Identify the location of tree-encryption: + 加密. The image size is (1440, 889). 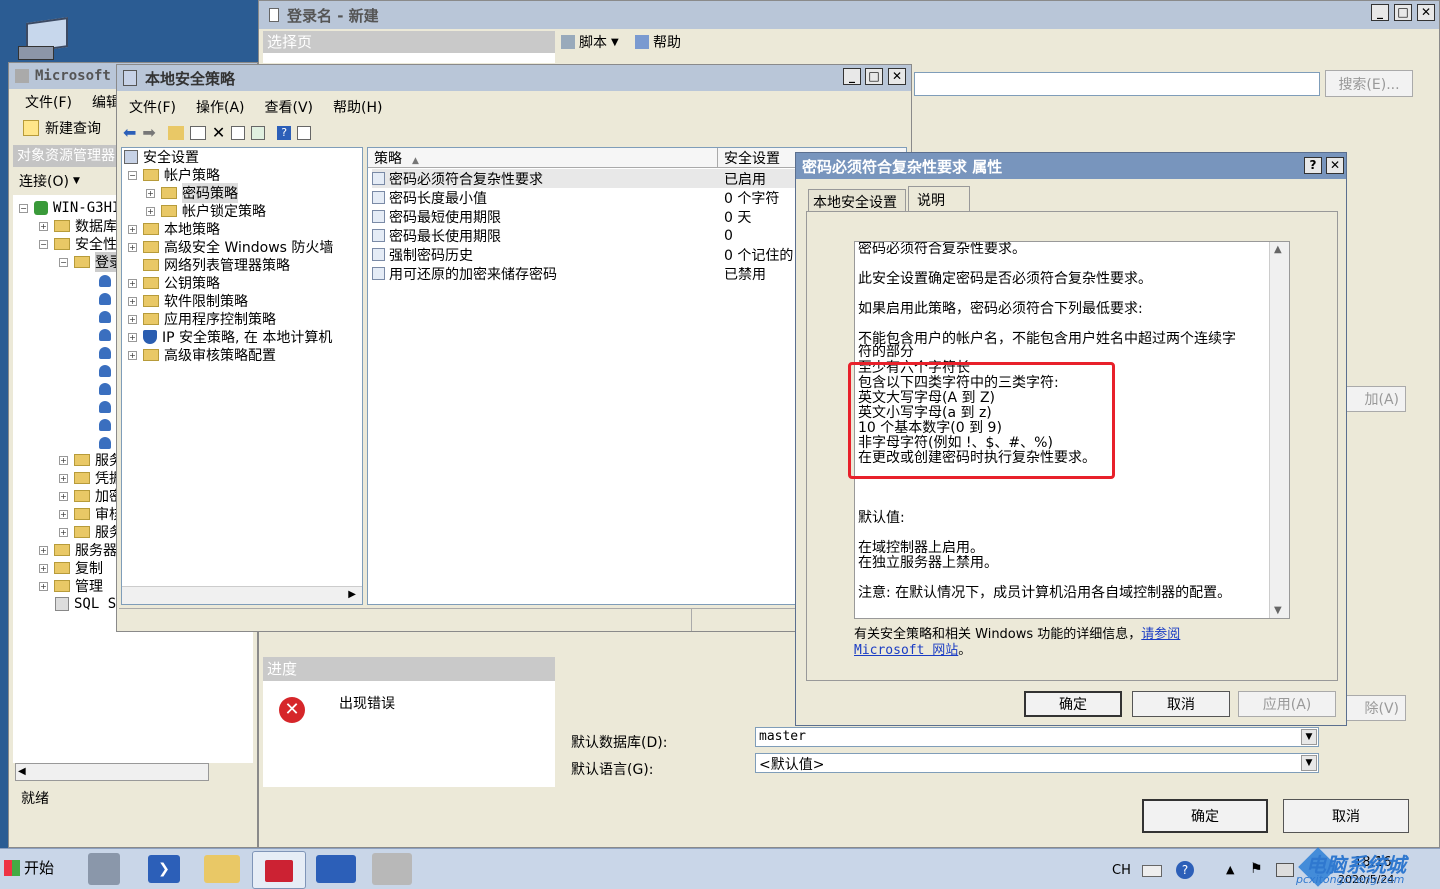
(91, 496).